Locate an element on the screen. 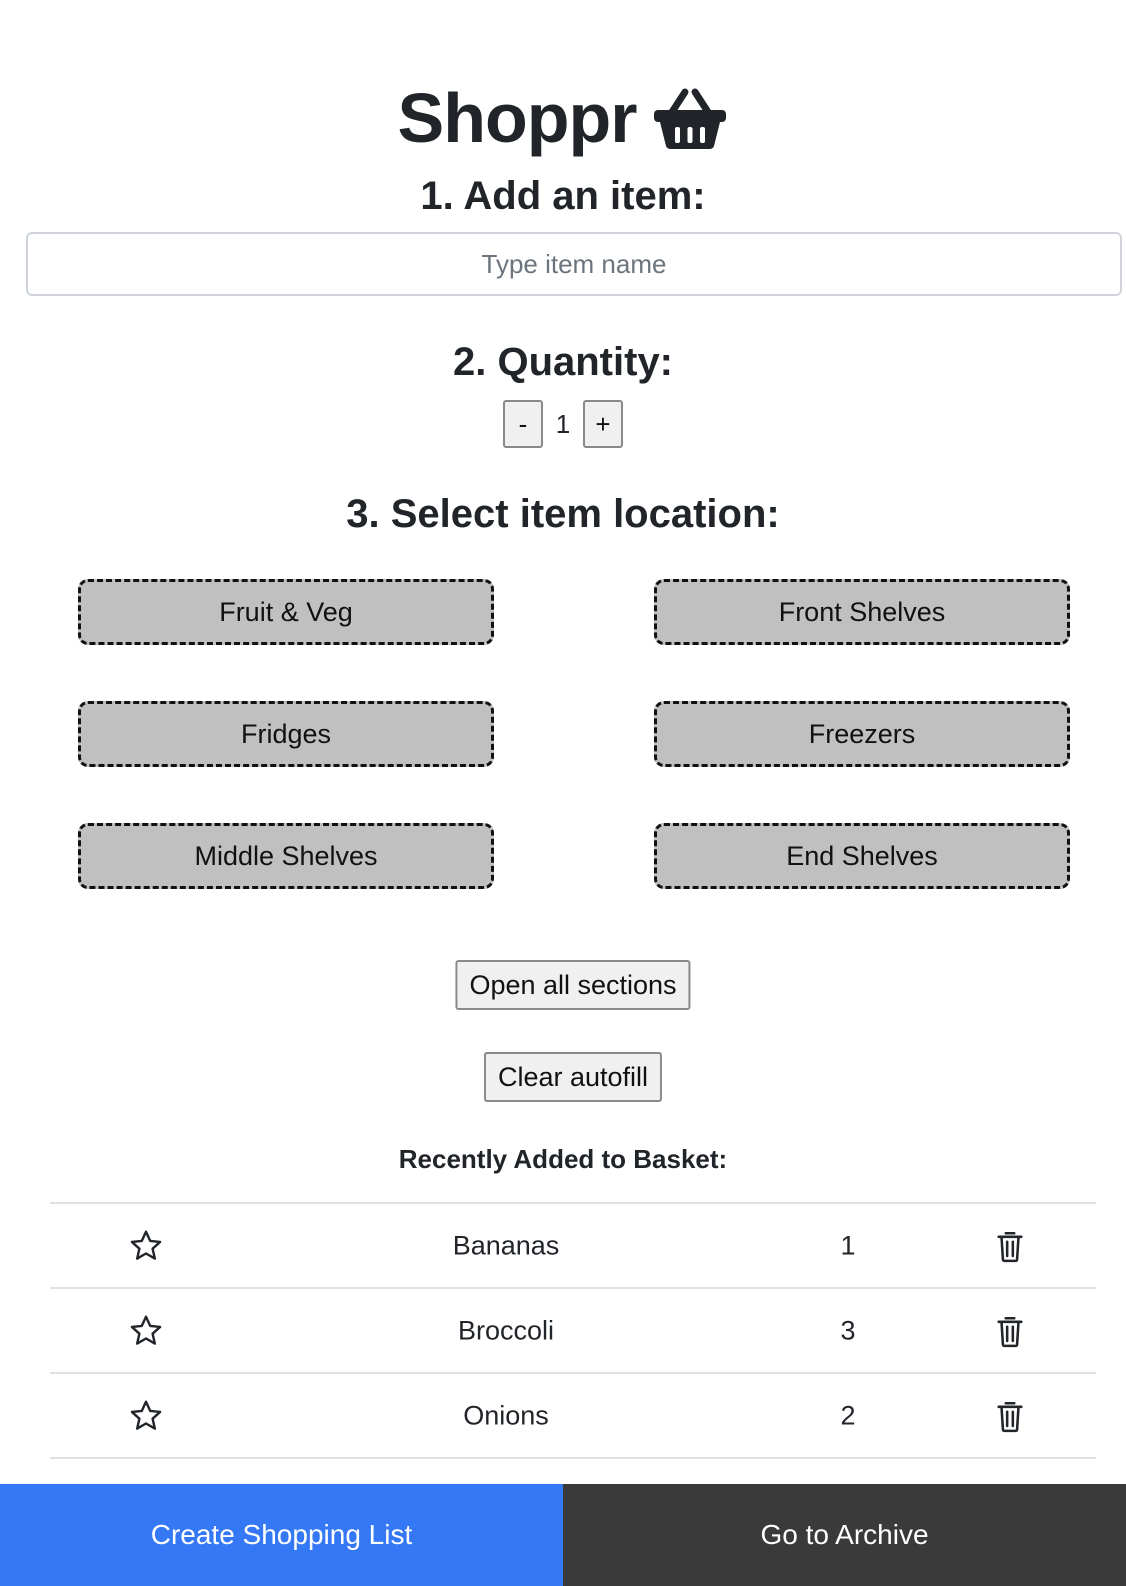 The height and width of the screenshot is (1586, 1126). app-title-text: Shoppr is located at coordinates (517, 117).